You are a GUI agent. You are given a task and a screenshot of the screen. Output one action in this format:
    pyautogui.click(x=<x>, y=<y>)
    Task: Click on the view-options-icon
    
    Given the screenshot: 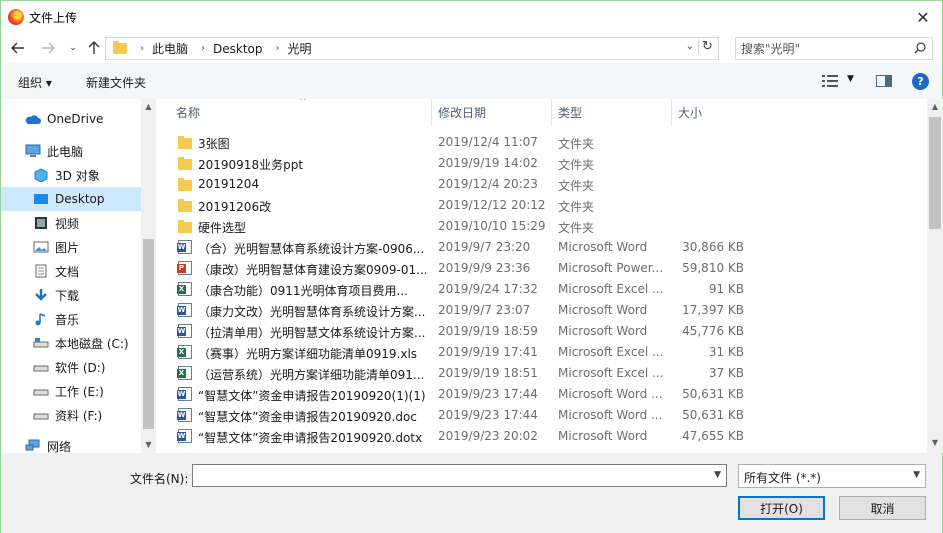 What is the action you would take?
    pyautogui.click(x=830, y=81)
    